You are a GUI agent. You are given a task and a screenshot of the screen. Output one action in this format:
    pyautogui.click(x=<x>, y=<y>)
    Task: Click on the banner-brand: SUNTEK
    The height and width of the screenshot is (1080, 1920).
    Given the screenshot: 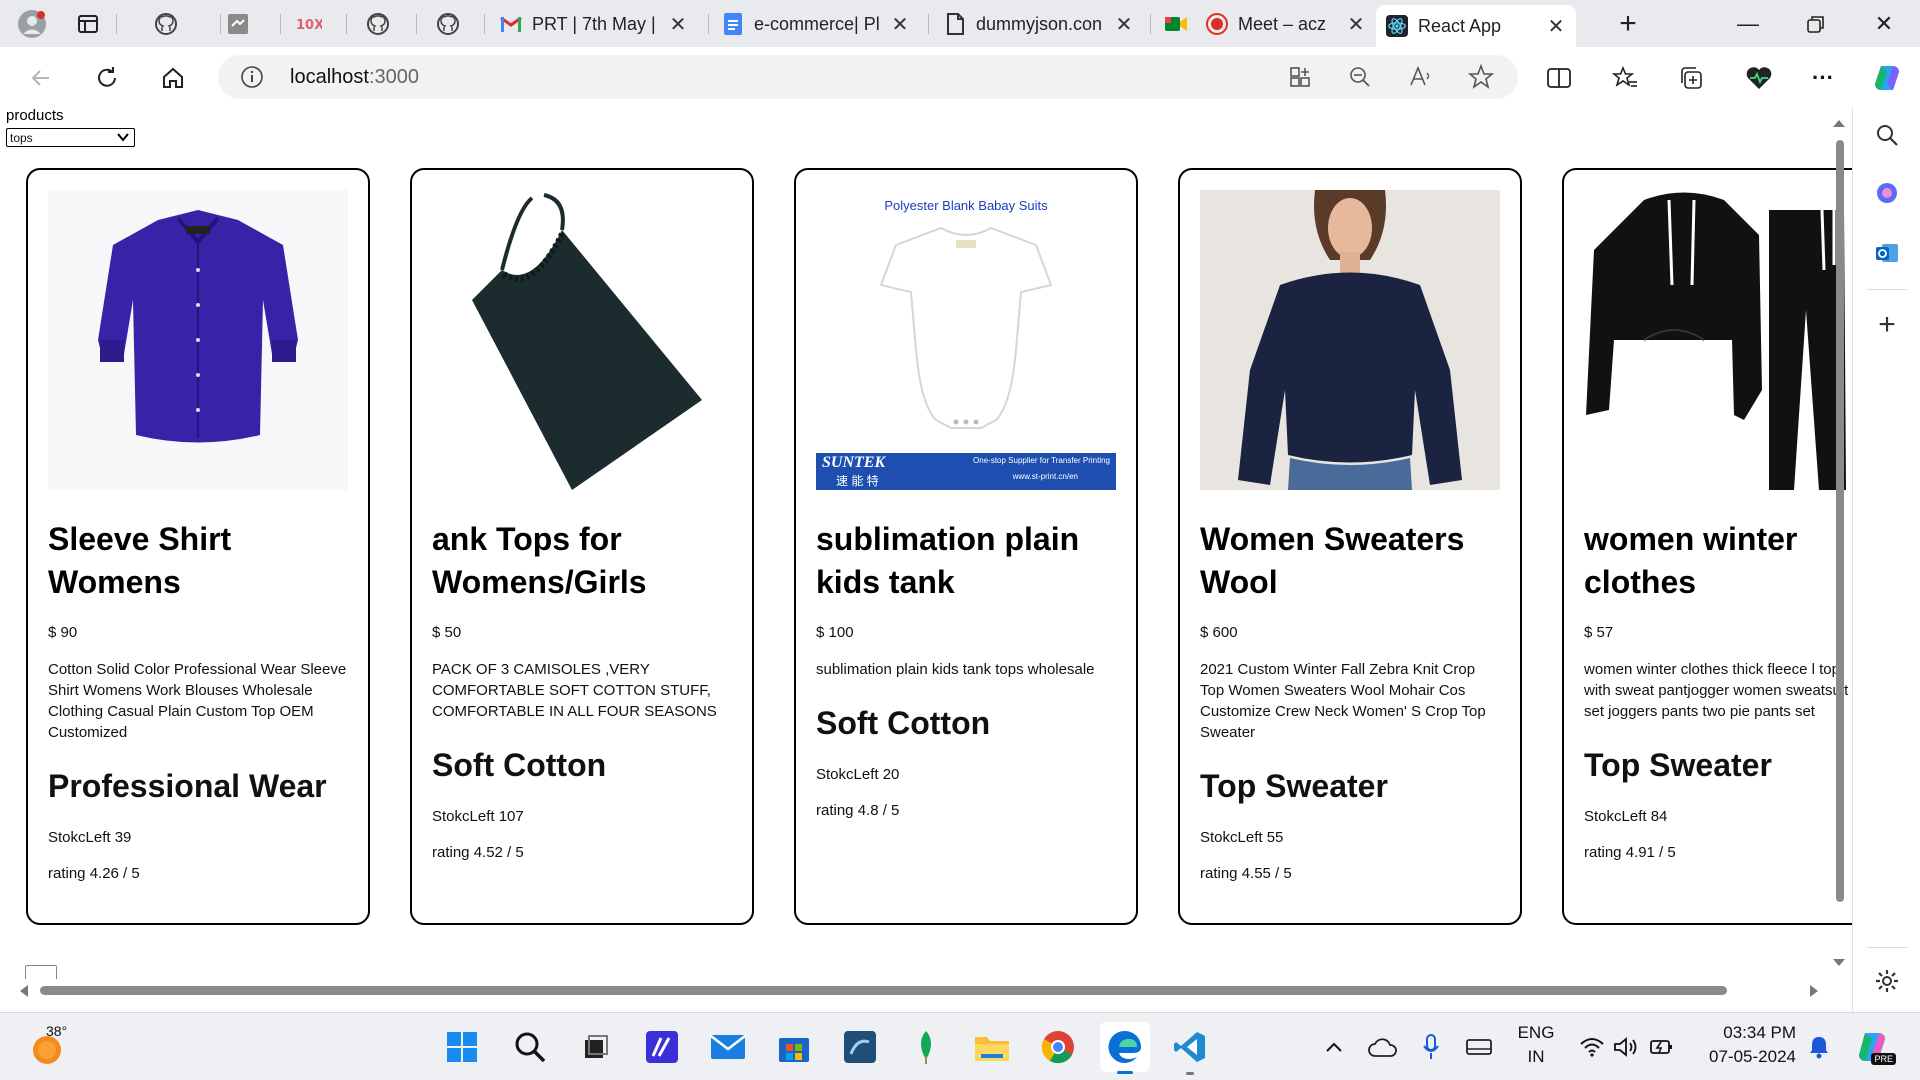 What is the action you would take?
    pyautogui.click(x=854, y=462)
    